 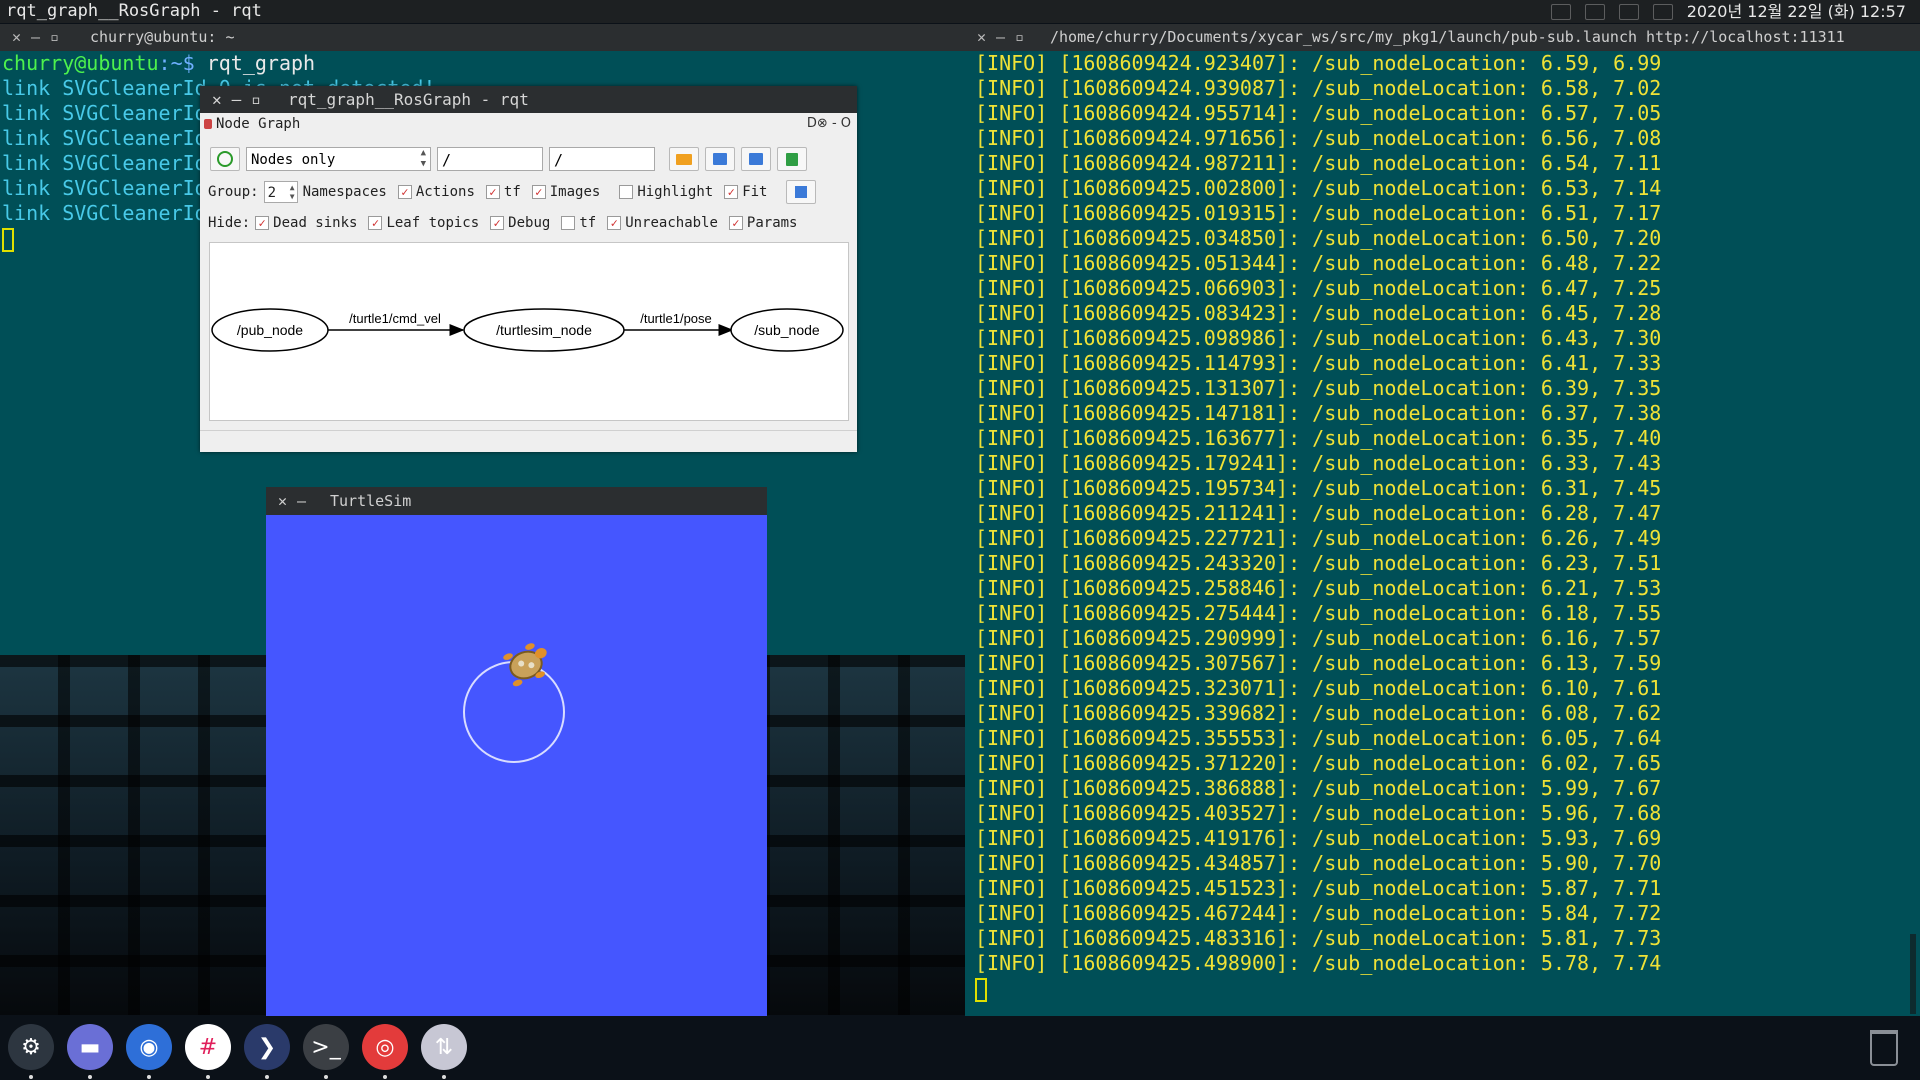 What do you see at coordinates (762, 223) in the screenshot?
I see `checkbox-params: ✓ Params` at bounding box center [762, 223].